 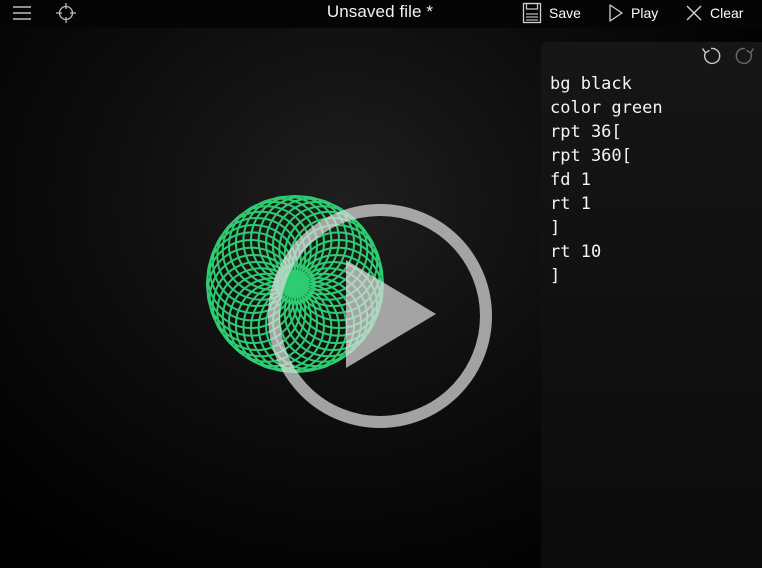 I want to click on file-title: Unsaved file *, so click(x=380, y=11).